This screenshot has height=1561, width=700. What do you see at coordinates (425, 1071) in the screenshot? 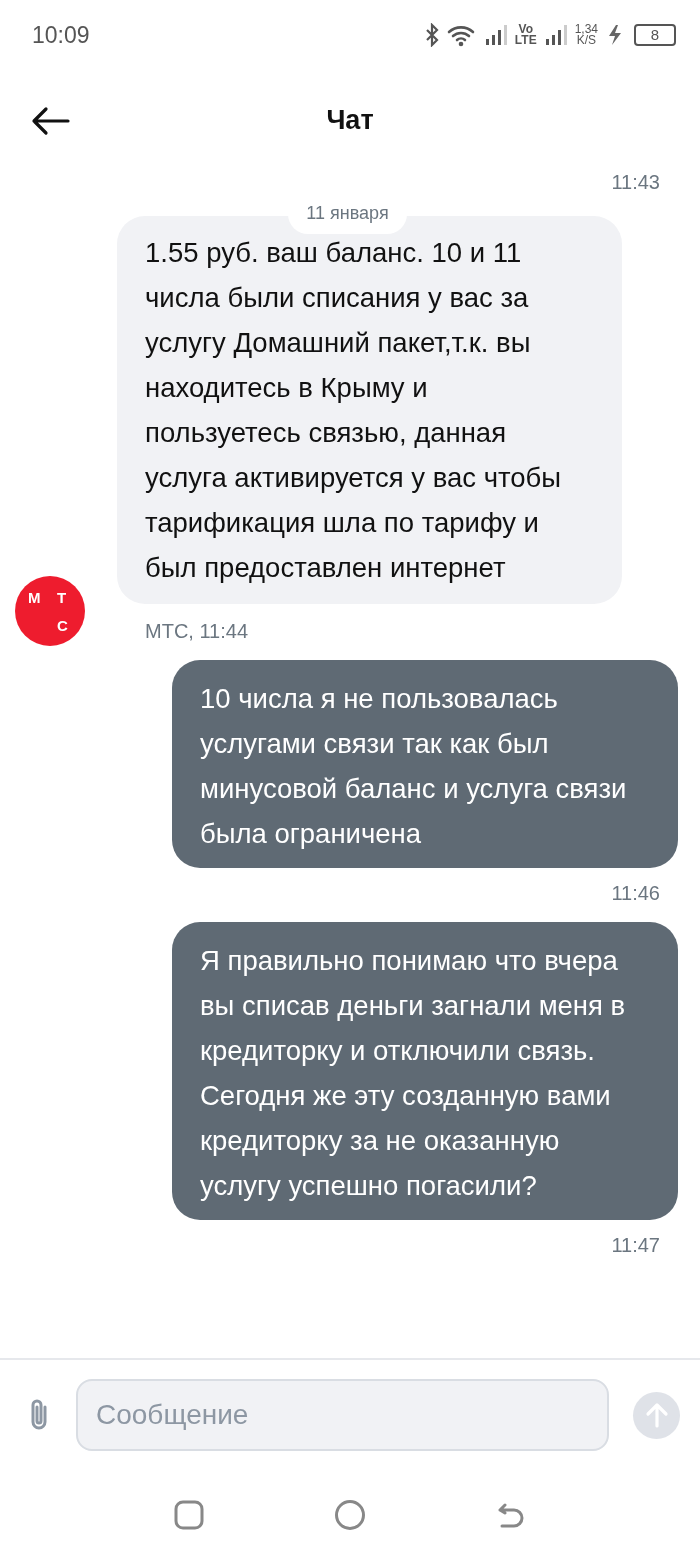
I see `message-bubble: Я правильно понимаю что вчера вы списав деньги загнали меня в кредиторку и отключили связь. Сегодня же эту созданную вами кредиторку за не оказанную услугу успешно погасили?` at bounding box center [425, 1071].